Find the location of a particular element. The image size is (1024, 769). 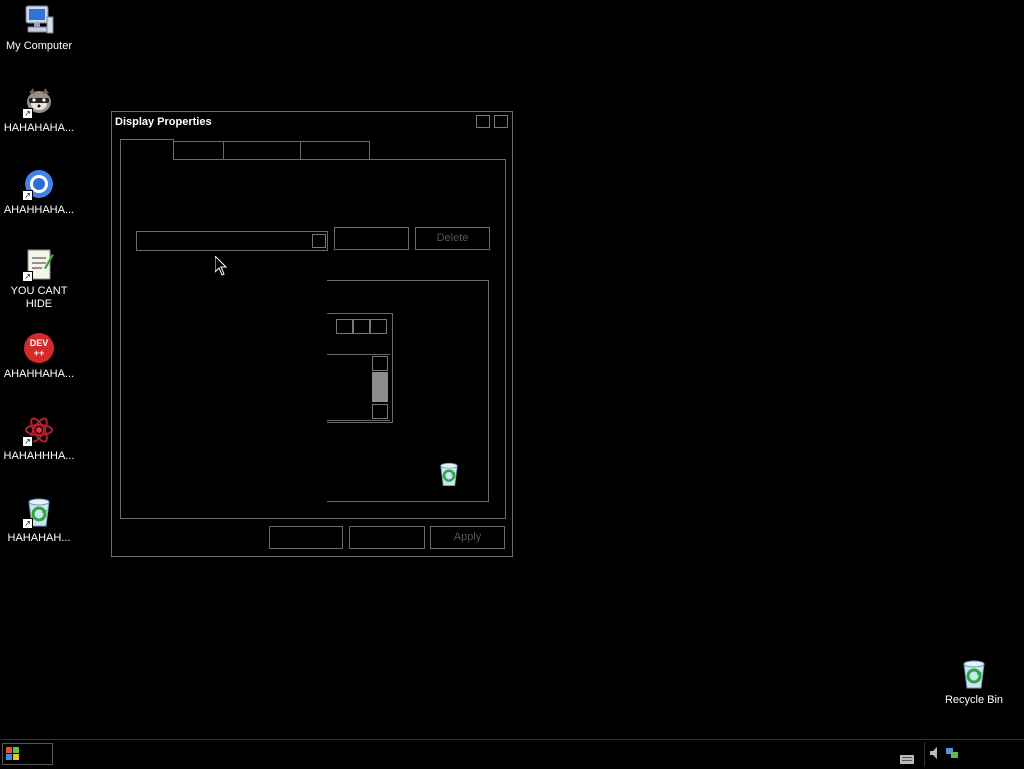

cancel-button is located at coordinates (387, 537).